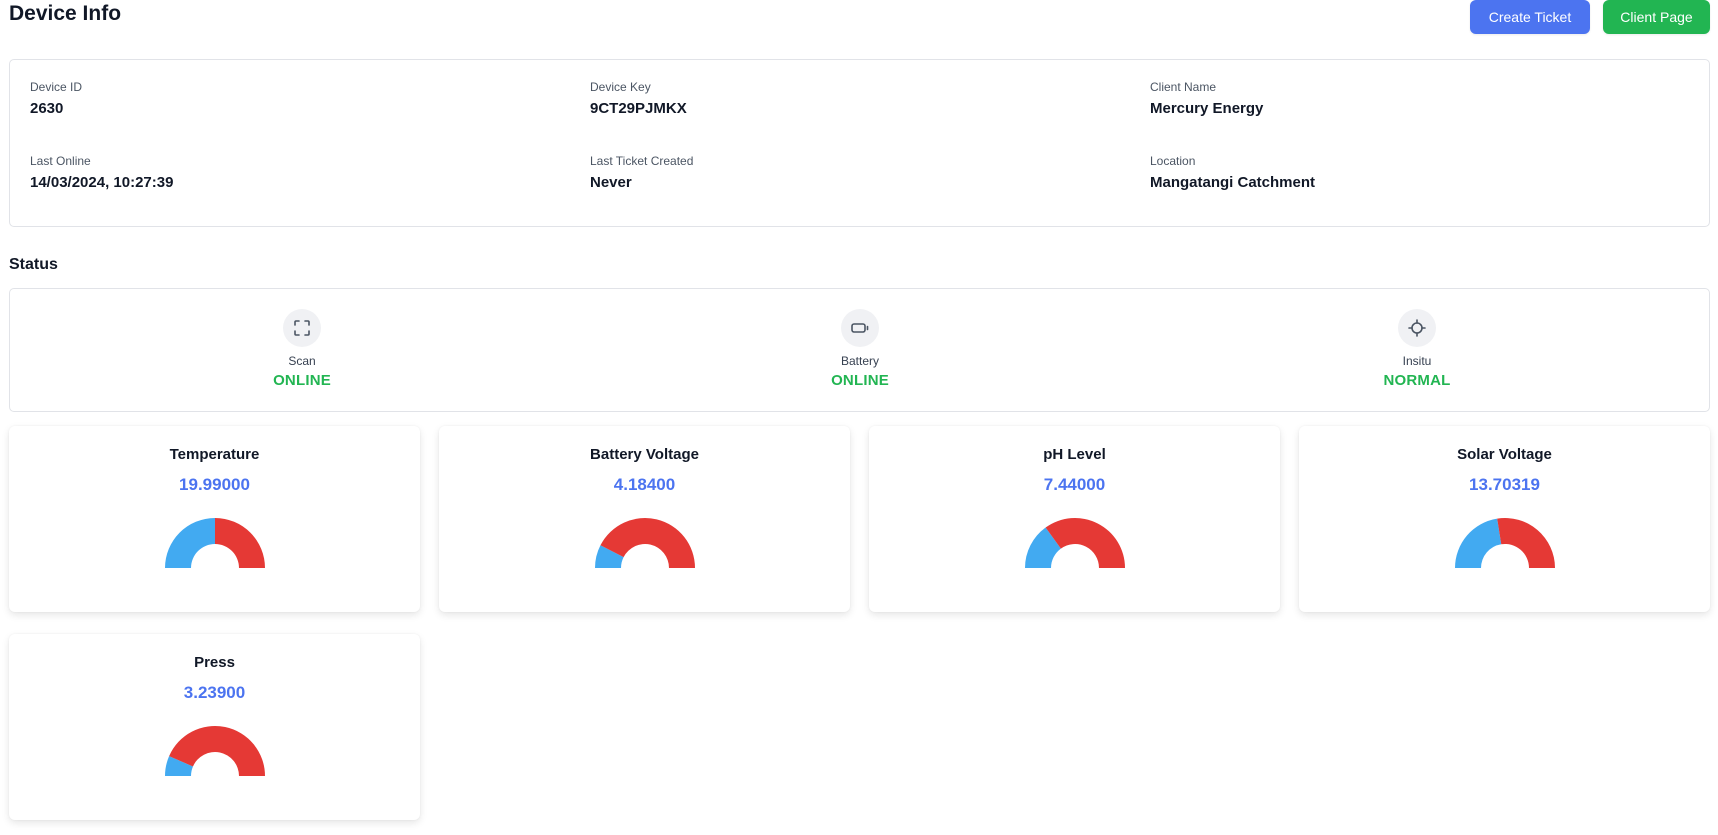 The image size is (1718, 835). I want to click on last-ticket-value: Never, so click(611, 182).